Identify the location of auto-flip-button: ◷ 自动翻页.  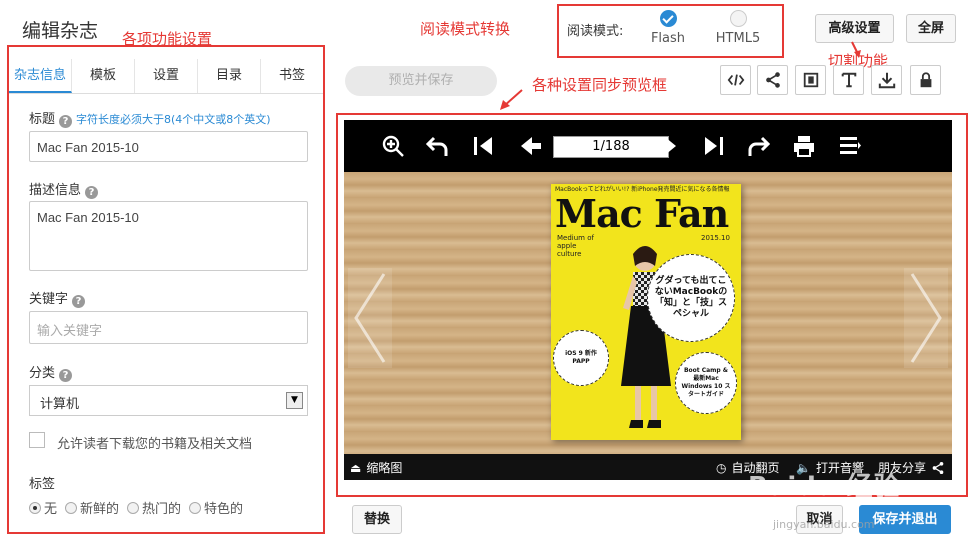
(748, 467).